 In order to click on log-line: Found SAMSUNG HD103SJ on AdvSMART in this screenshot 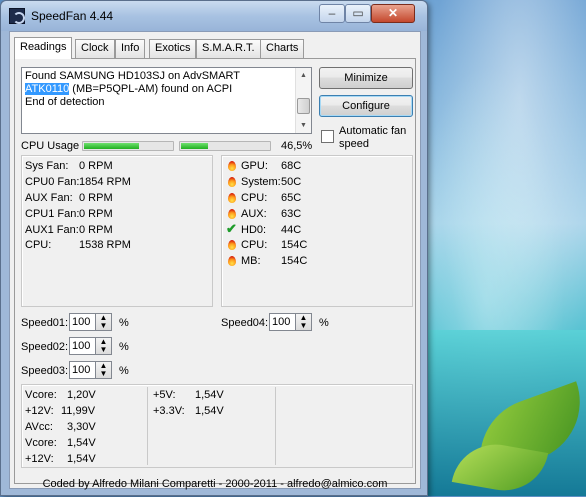, I will do `click(132, 76)`.